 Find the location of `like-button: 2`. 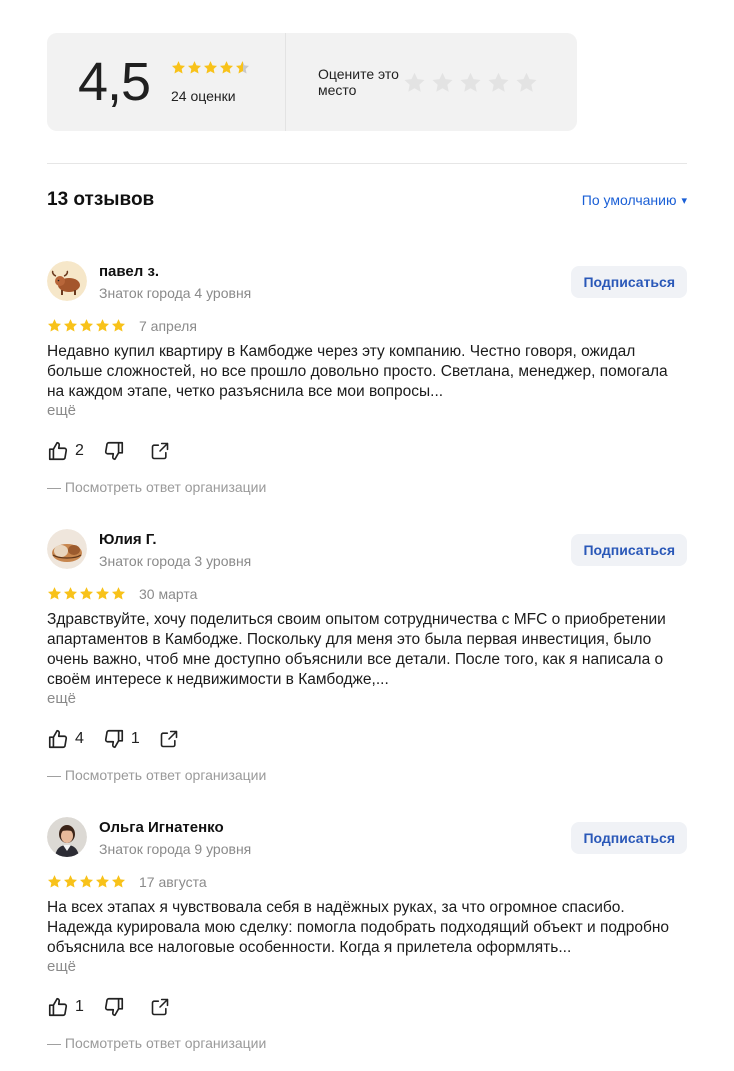

like-button: 2 is located at coordinates (65, 451).